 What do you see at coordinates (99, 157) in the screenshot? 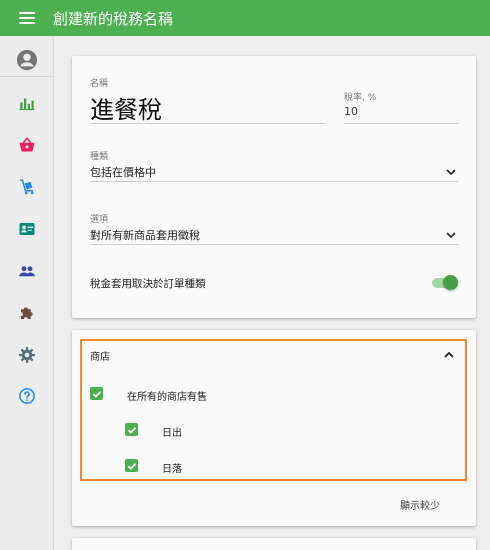
I see `type-label: 種類` at bounding box center [99, 157].